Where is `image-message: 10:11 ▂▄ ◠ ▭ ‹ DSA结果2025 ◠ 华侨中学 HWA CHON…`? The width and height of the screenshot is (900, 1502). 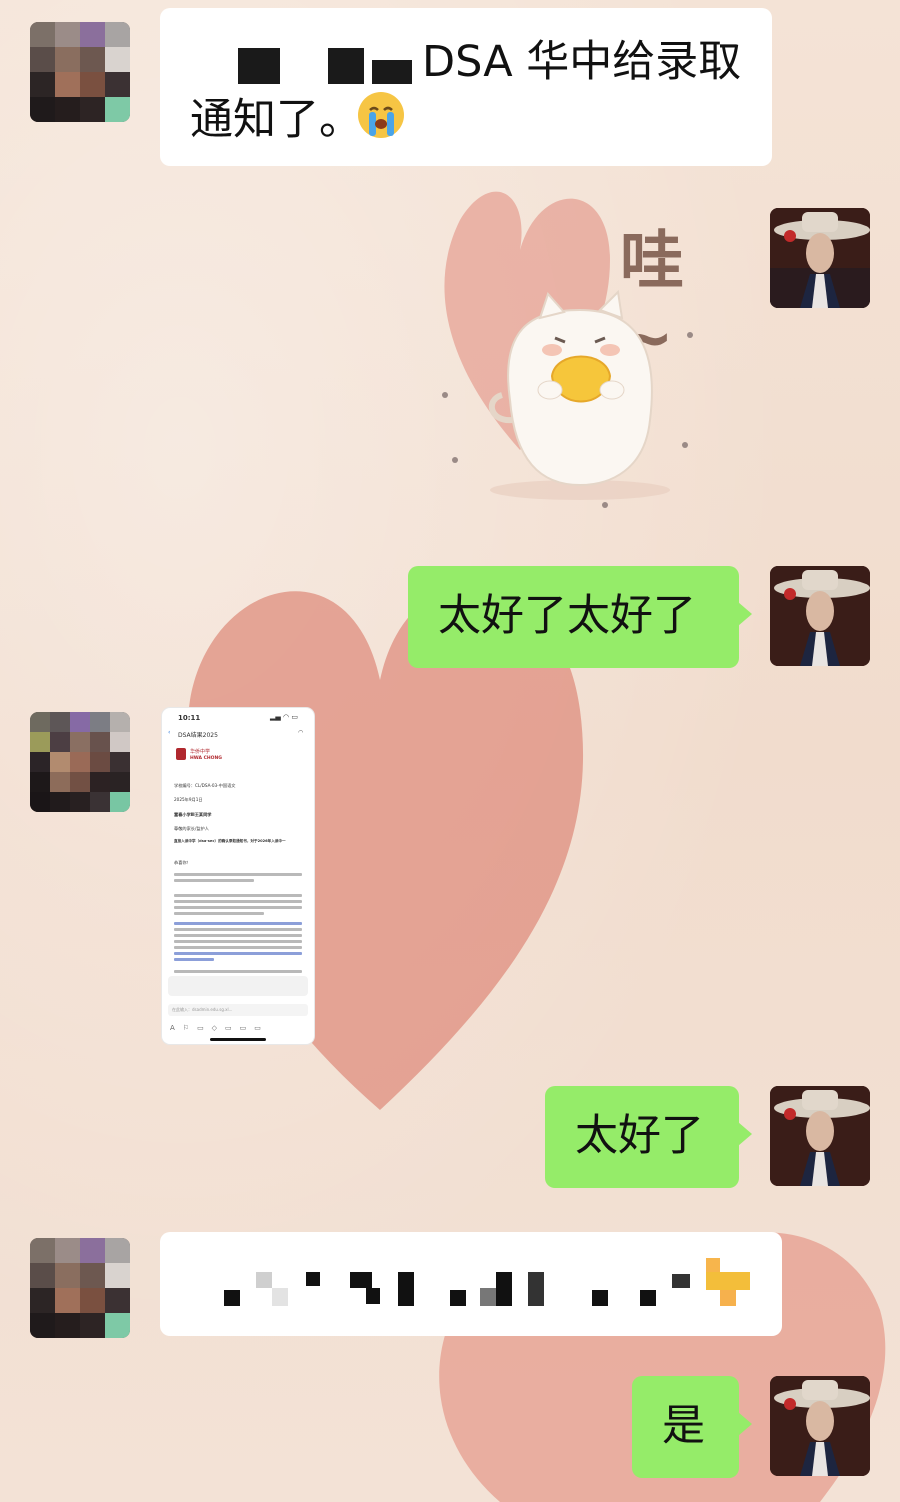 image-message: 10:11 ▂▄ ◠ ▭ ‹ DSA结果2025 ◠ 华侨中学 HWA CHON… is located at coordinates (238, 876).